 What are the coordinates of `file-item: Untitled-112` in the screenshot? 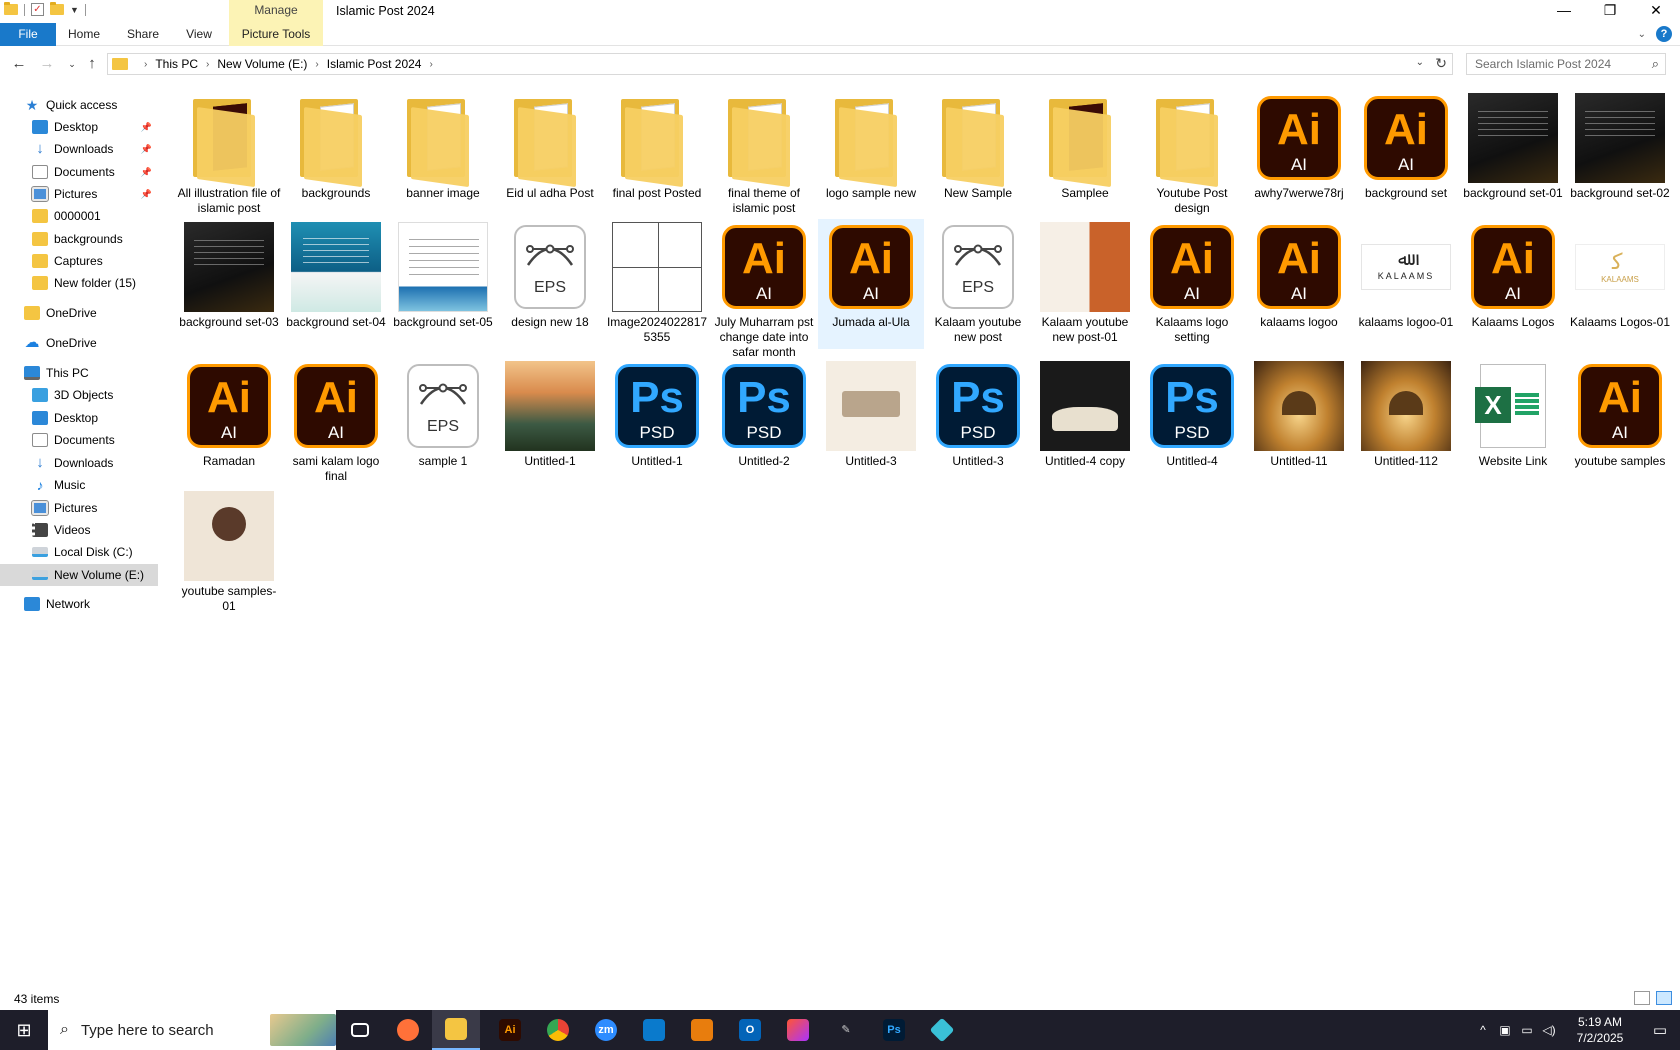 It's located at (1406, 423).